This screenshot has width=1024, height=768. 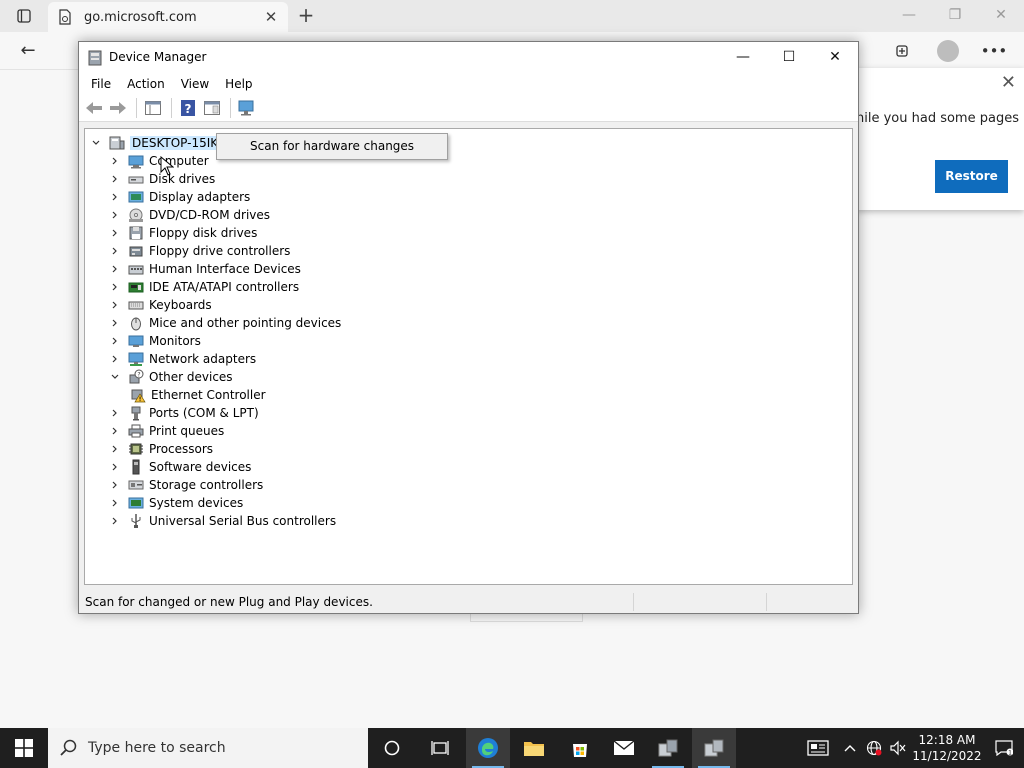 What do you see at coordinates (898, 748) in the screenshot?
I see `volume-muted-icon` at bounding box center [898, 748].